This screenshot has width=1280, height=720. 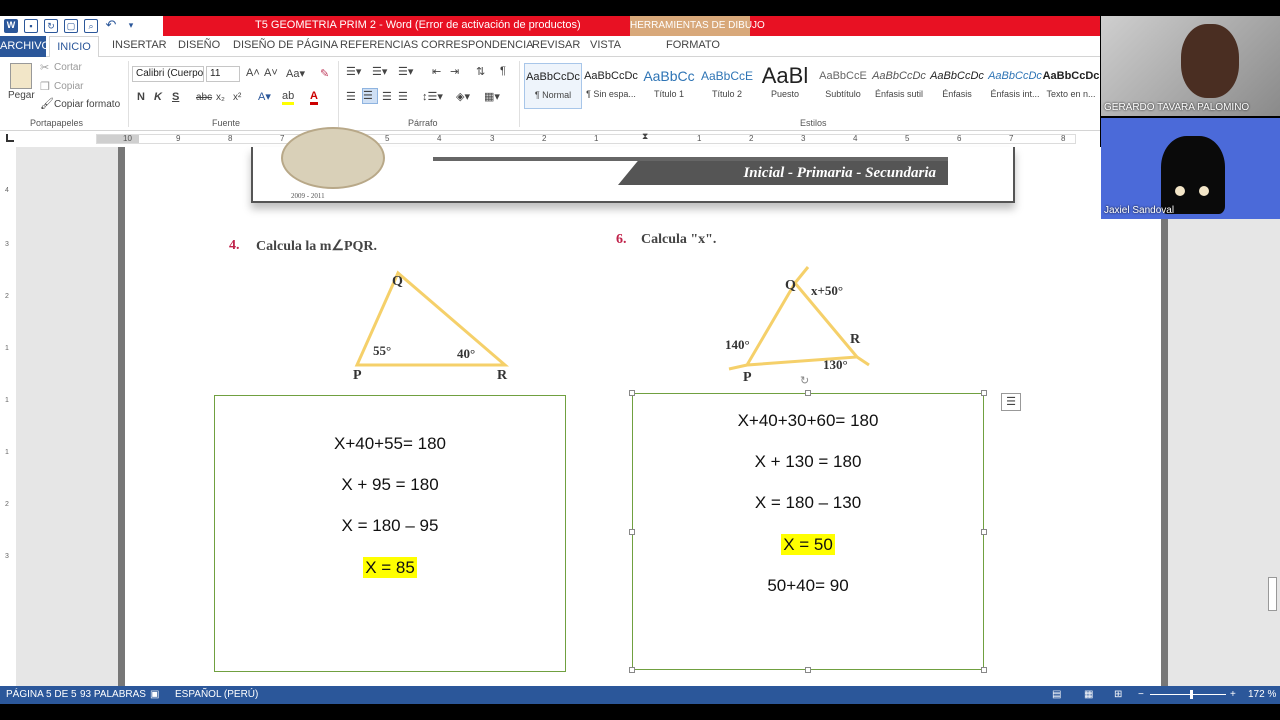 I want to click on borders-icon: ▦▾, so click(x=492, y=96).